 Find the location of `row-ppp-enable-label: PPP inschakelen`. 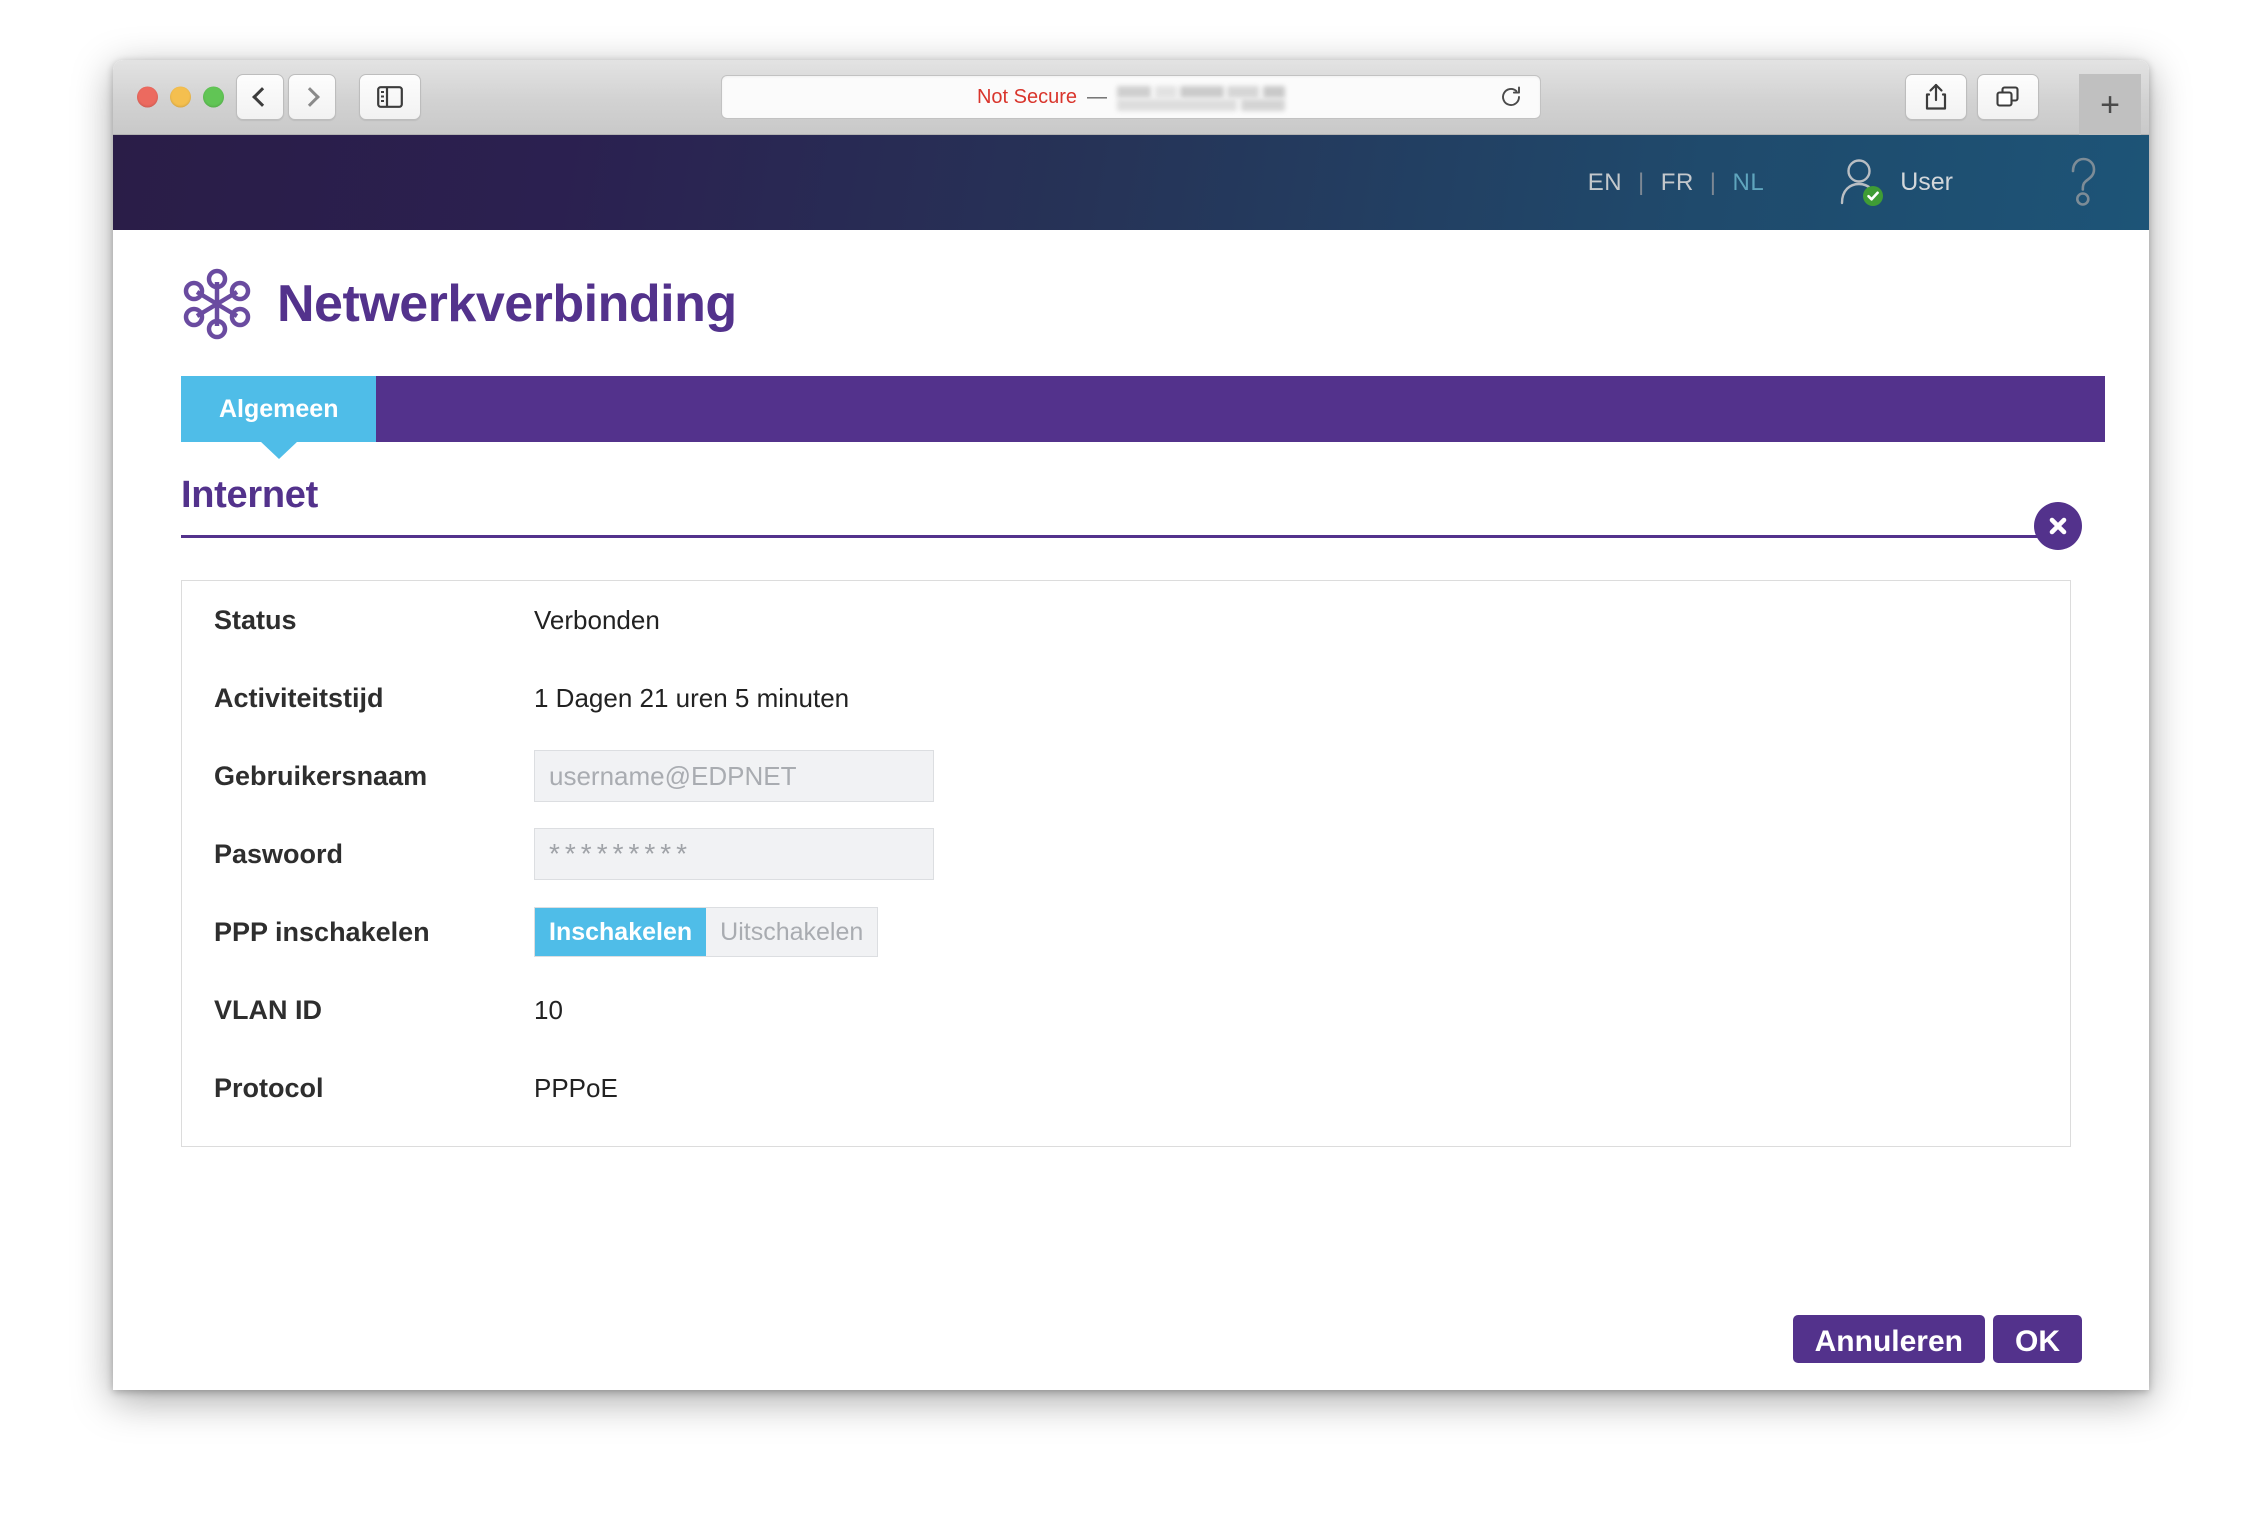

row-ppp-enable-label: PPP inschakelen is located at coordinates (322, 931).